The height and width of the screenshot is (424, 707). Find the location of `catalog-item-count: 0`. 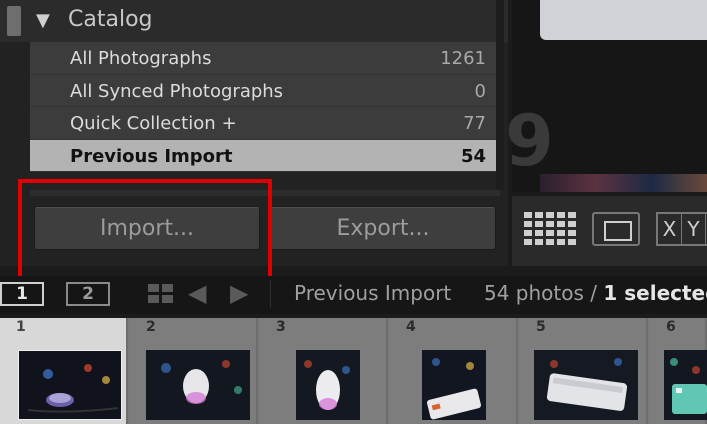

catalog-item-count: 0 is located at coordinates (480, 91).